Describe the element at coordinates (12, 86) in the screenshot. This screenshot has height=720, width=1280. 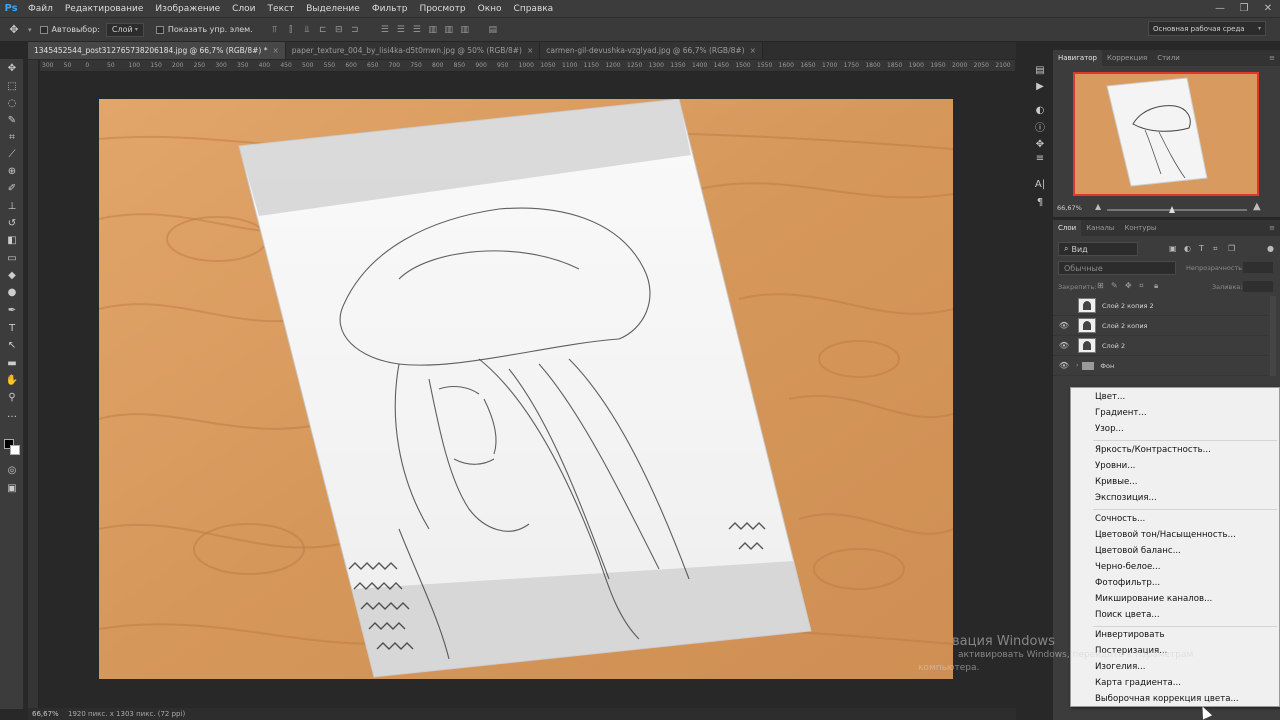
I see `marquee-tool-icon: ⬚` at that location.